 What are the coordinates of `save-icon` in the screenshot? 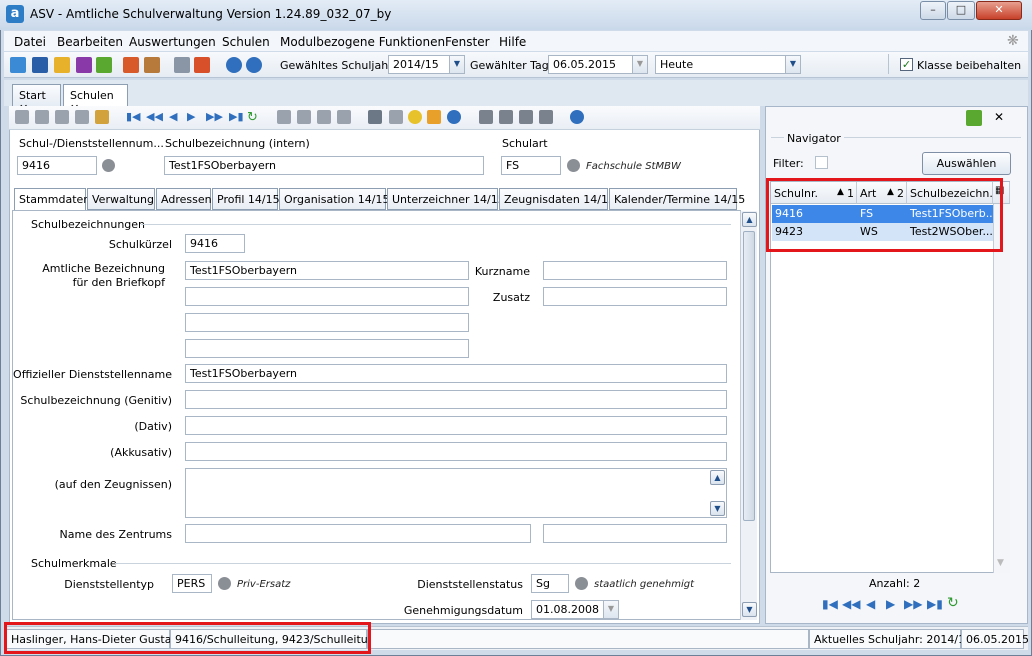 It's located at (42, 117).